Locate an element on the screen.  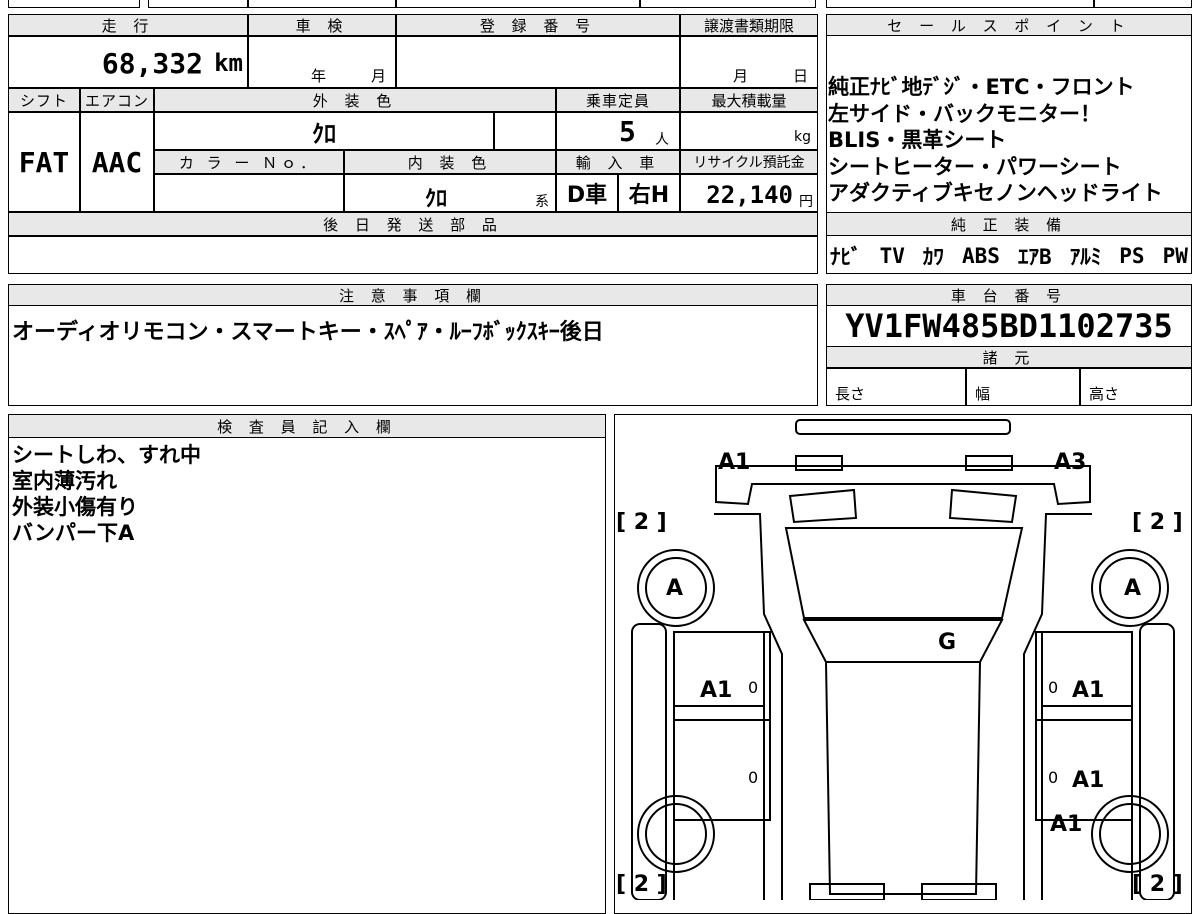
interior-color-value: ｸﾛ is located at coordinates (436, 199).